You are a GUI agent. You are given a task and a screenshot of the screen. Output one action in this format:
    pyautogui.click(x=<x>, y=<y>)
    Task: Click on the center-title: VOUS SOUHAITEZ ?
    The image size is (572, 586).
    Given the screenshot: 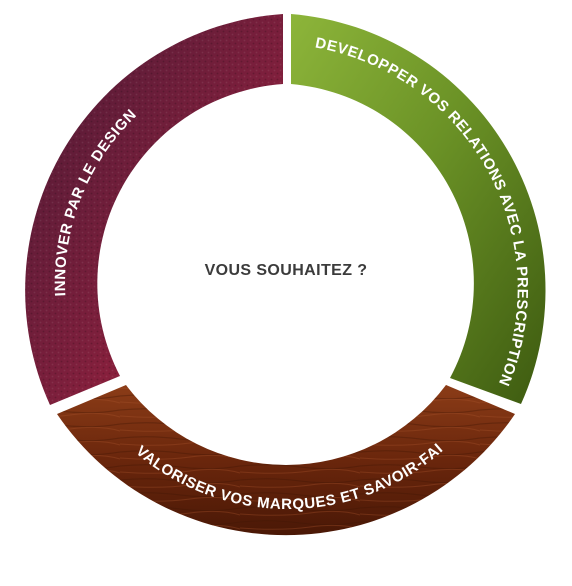 What is the action you would take?
    pyautogui.click(x=286, y=270)
    